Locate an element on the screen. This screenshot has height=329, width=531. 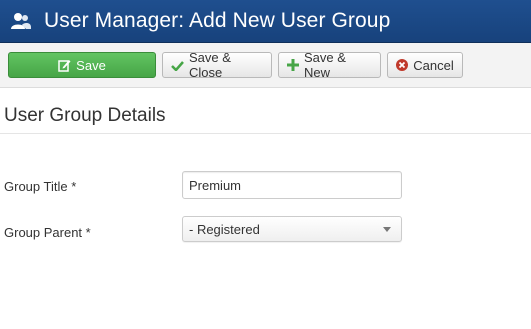
group-title-input: Premium is located at coordinates (292, 185).